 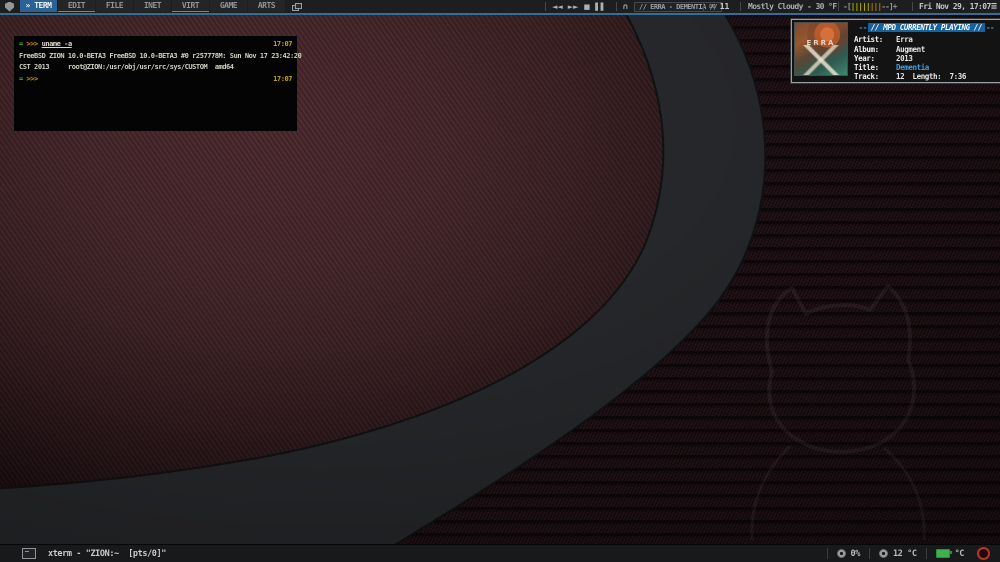 What do you see at coordinates (866, 68) in the screenshot?
I see `mpd-title-label: Title:` at bounding box center [866, 68].